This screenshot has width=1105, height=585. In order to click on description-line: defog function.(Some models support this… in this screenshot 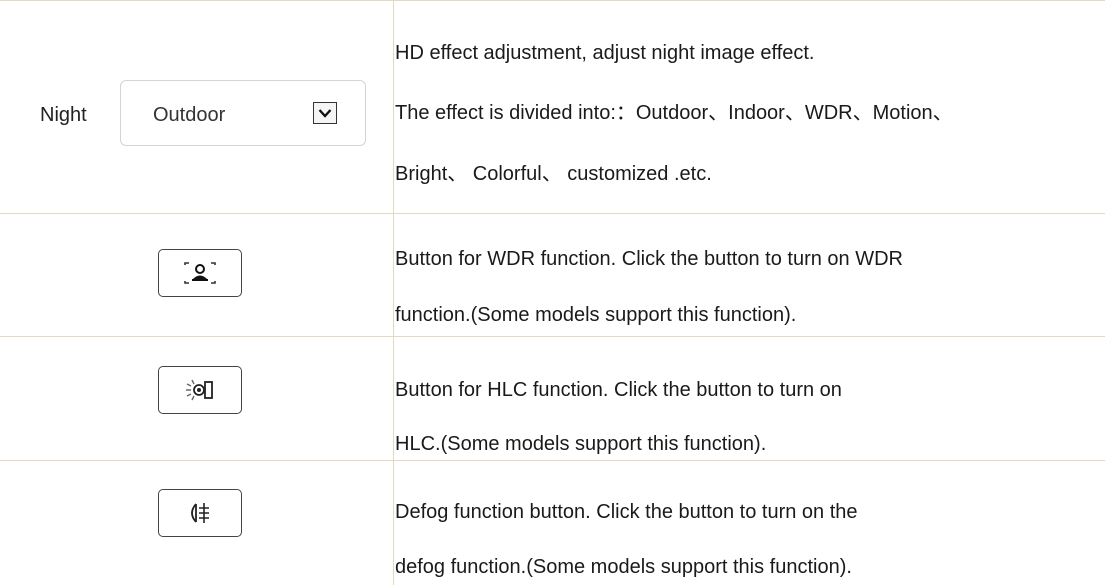, I will do `click(623, 567)`.